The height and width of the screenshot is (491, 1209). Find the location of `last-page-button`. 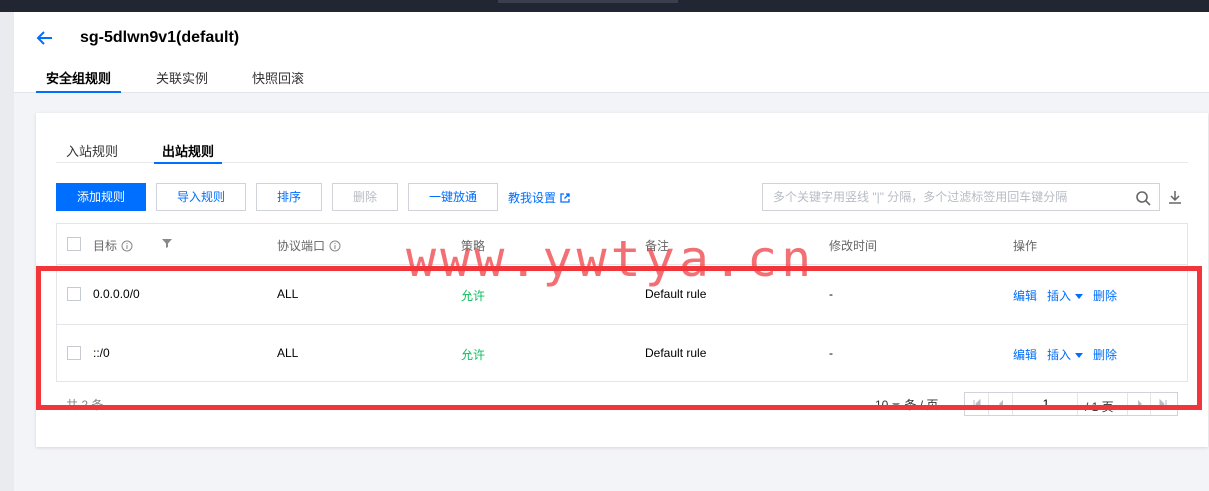

last-page-button is located at coordinates (1163, 404).